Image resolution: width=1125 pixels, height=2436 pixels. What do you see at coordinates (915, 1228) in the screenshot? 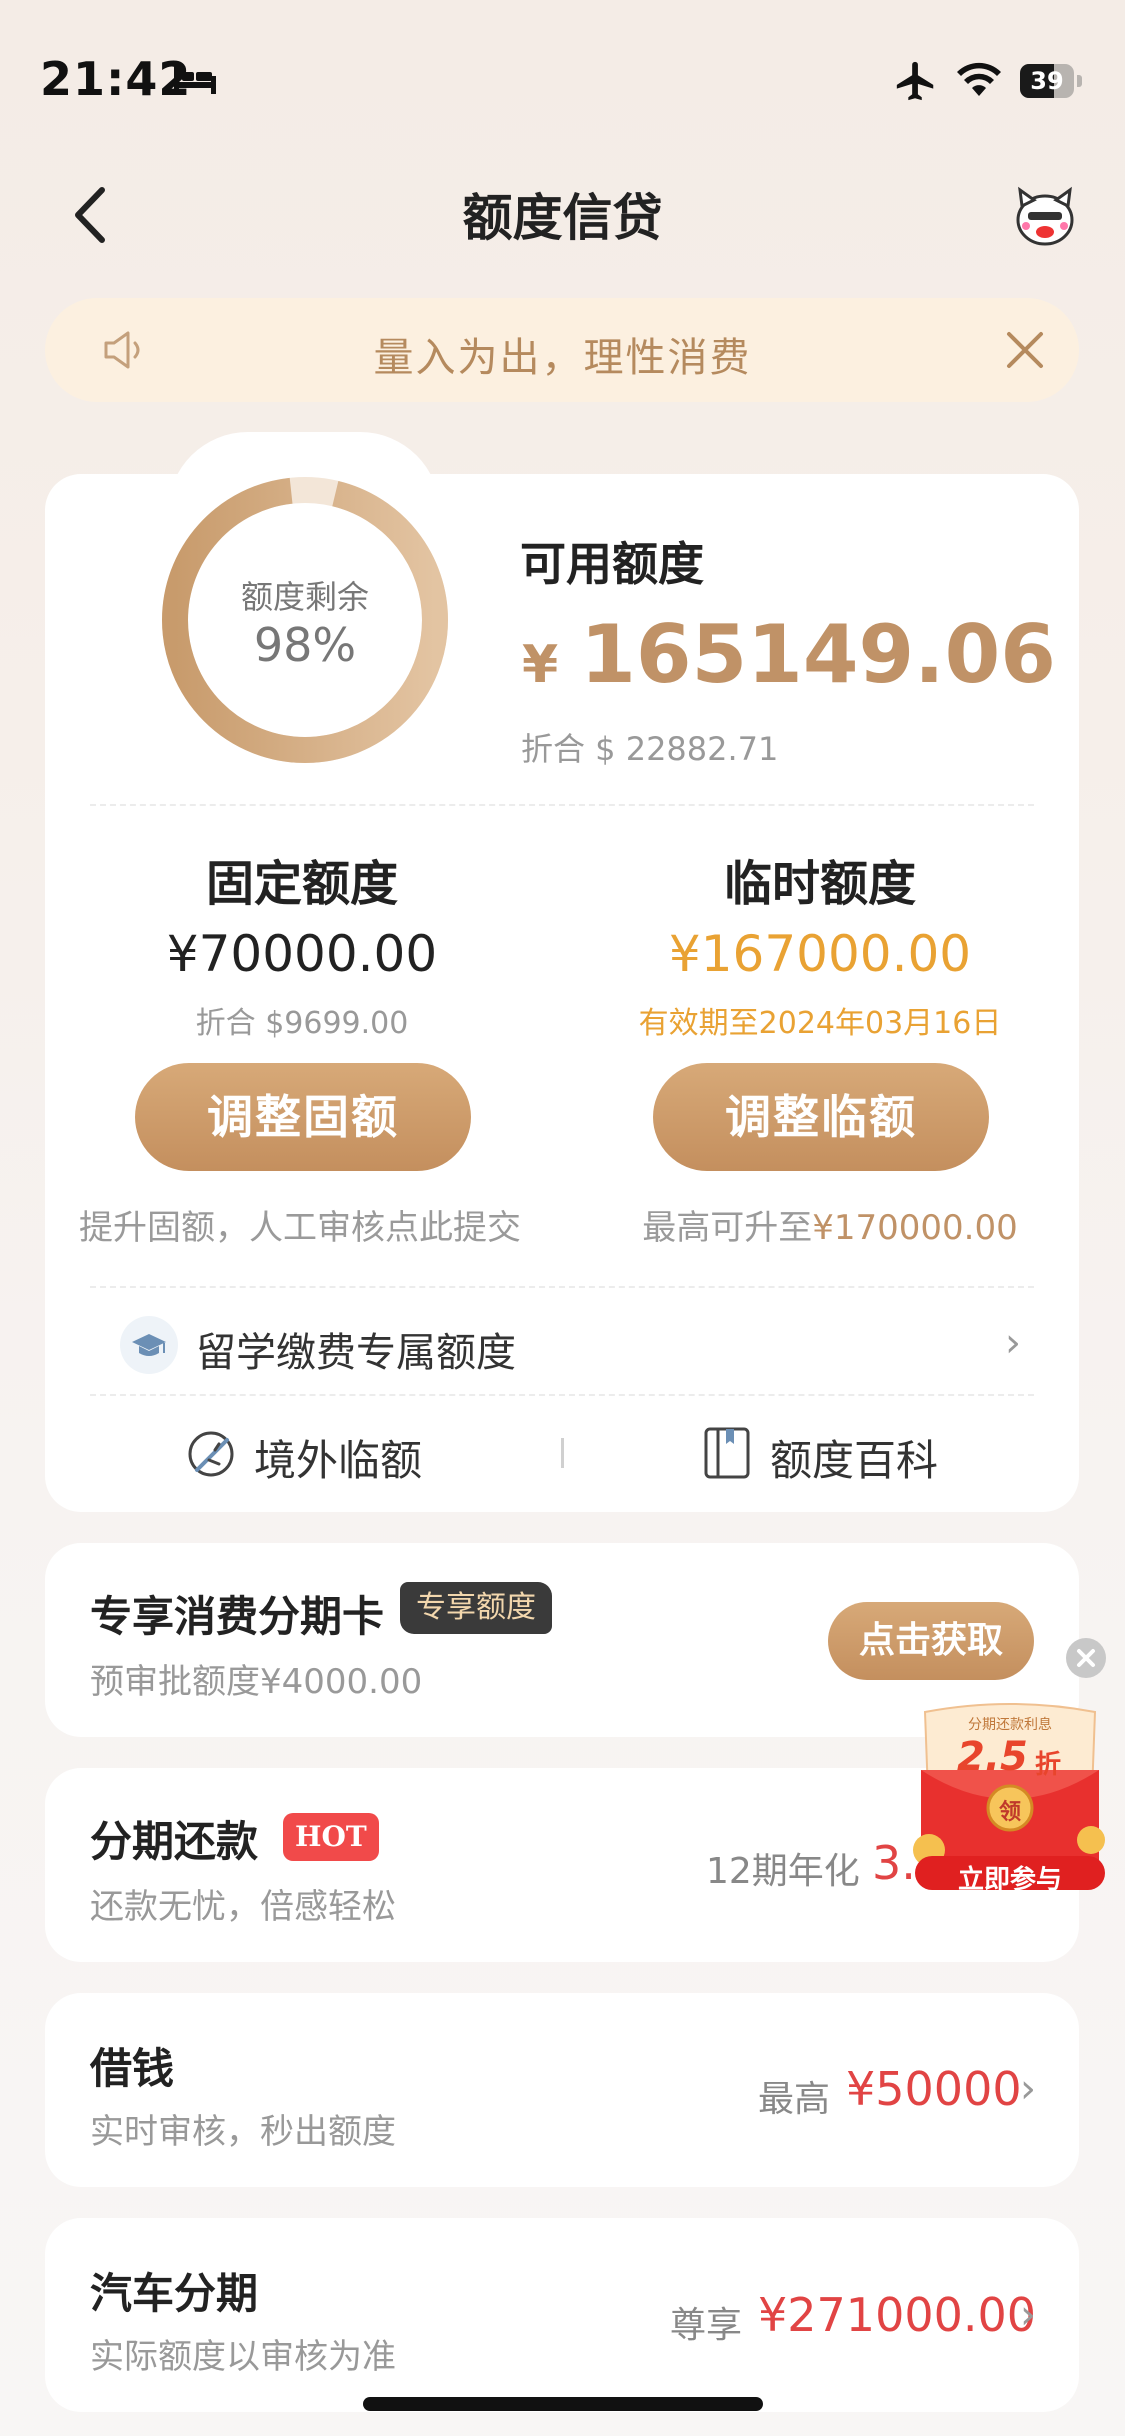
I see `temp-hint-amount: ¥170000.00` at bounding box center [915, 1228].